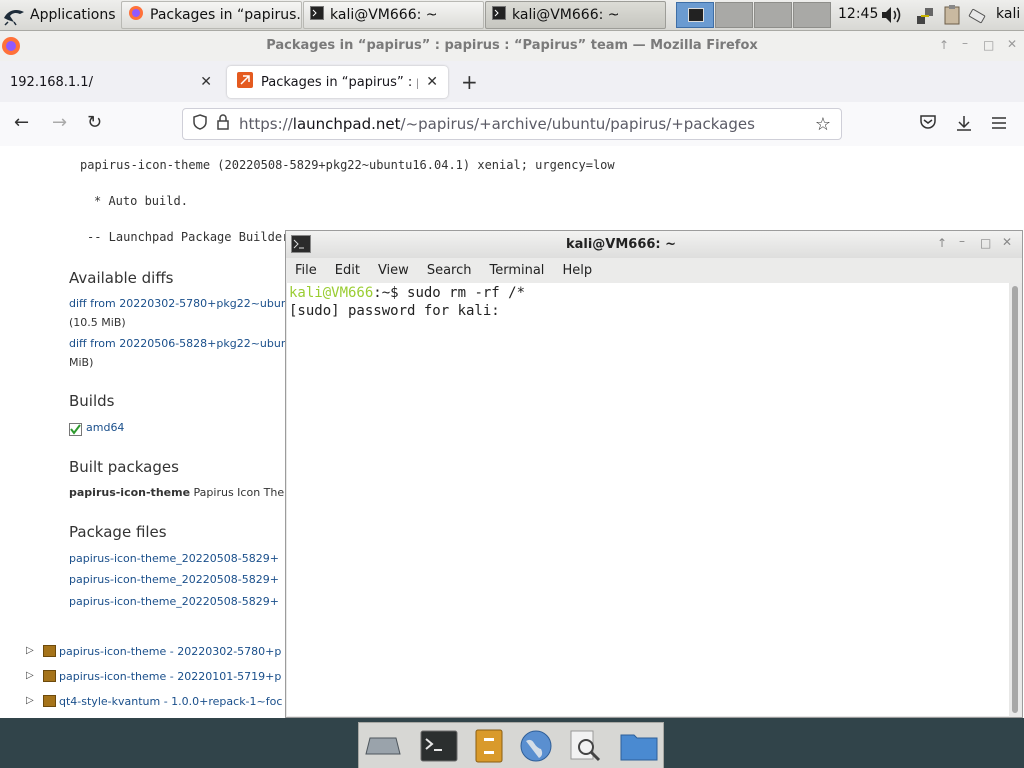  What do you see at coordinates (999, 124) in the screenshot?
I see `menu-icon` at bounding box center [999, 124].